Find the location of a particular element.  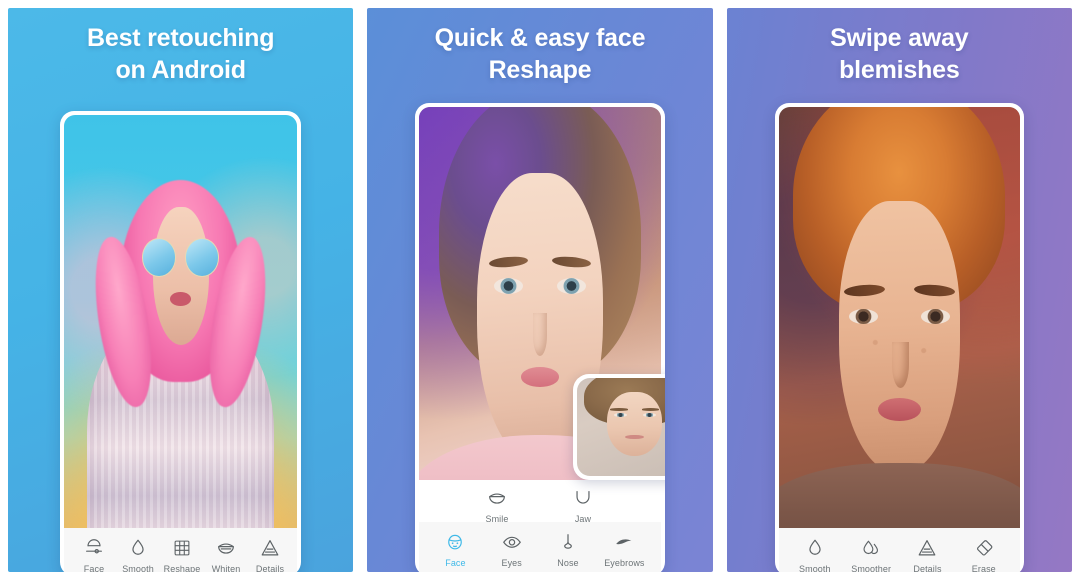

teeth-smile-icon is located at coordinates (226, 548).